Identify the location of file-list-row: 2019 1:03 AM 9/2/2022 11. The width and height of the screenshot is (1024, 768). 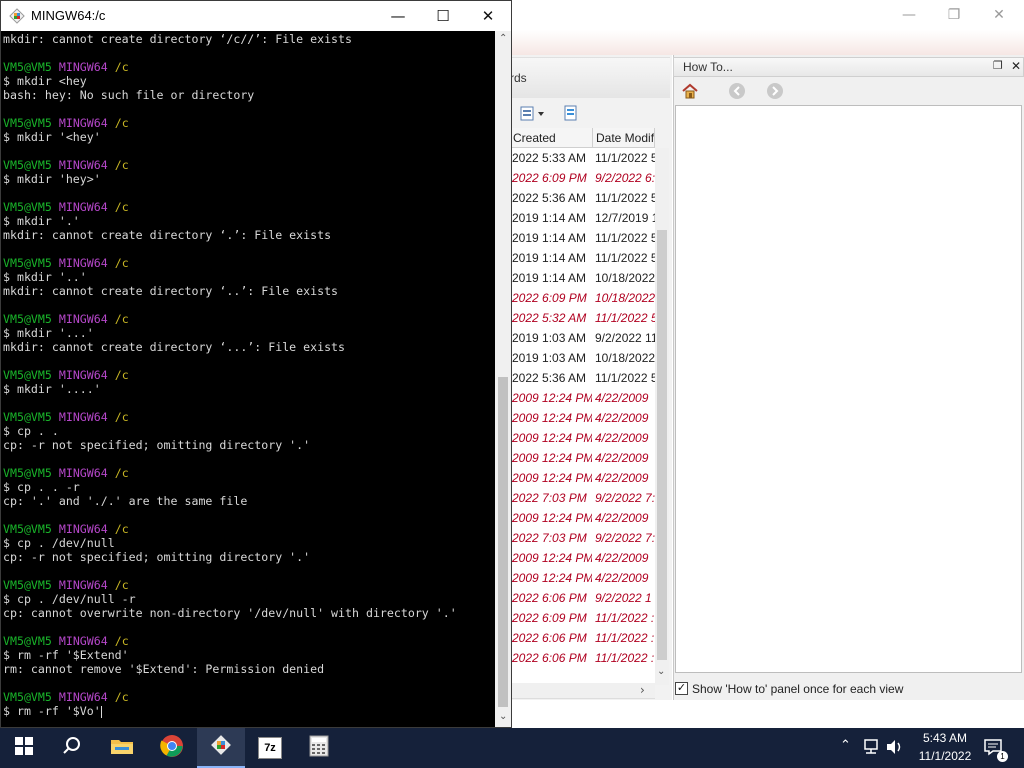
(582, 338).